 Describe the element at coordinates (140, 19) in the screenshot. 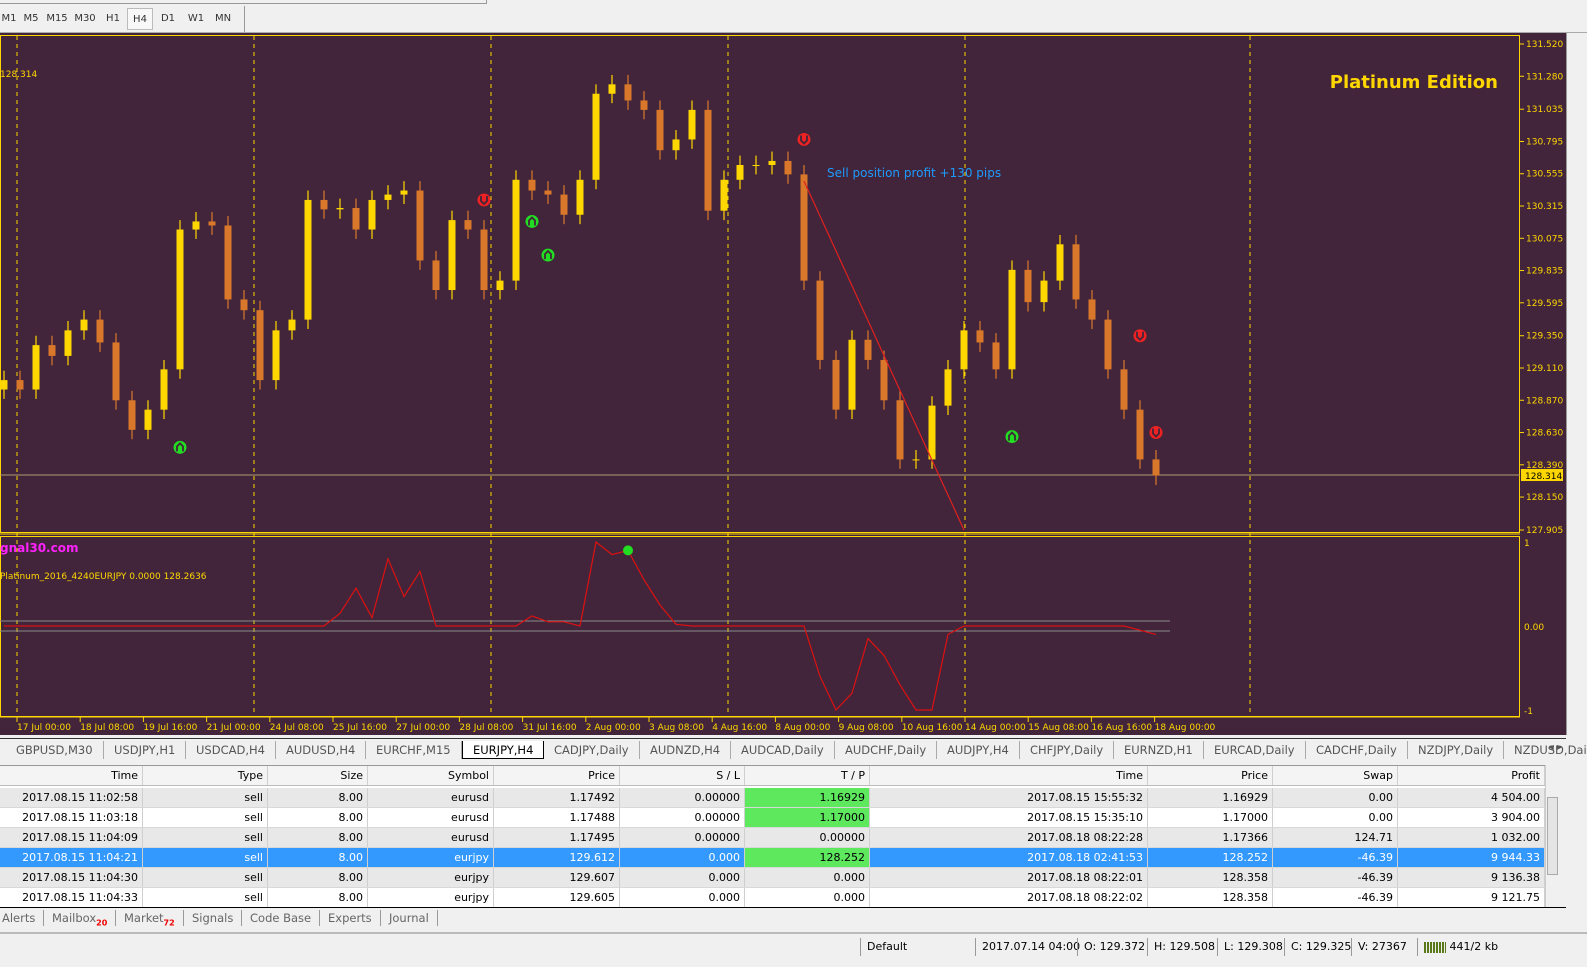

I see `timeframe-h4: H4` at that location.